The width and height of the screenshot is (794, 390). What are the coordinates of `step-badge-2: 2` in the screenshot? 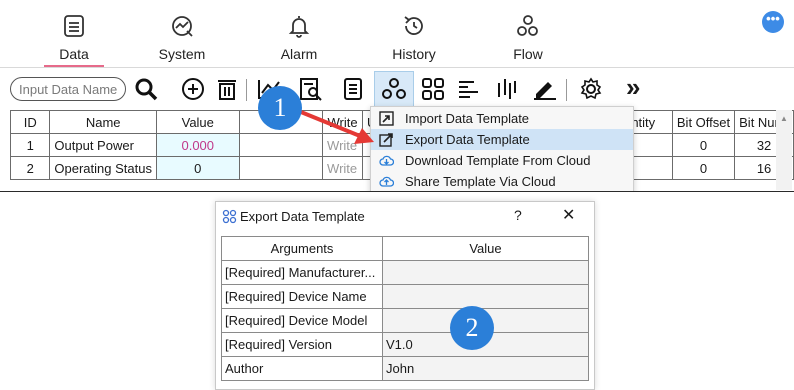 It's located at (472, 328).